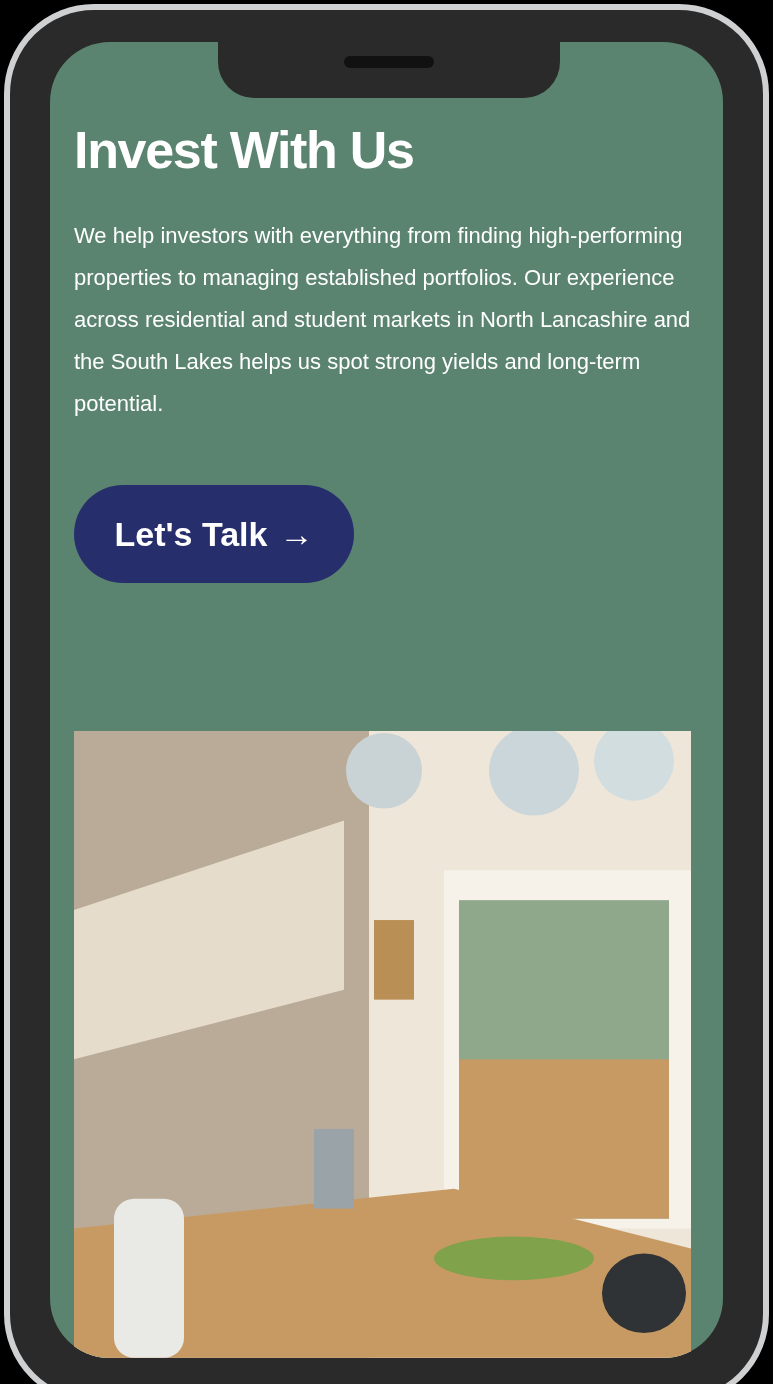 This screenshot has width=773, height=1384. I want to click on heading: Invest With Us, so click(244, 151).